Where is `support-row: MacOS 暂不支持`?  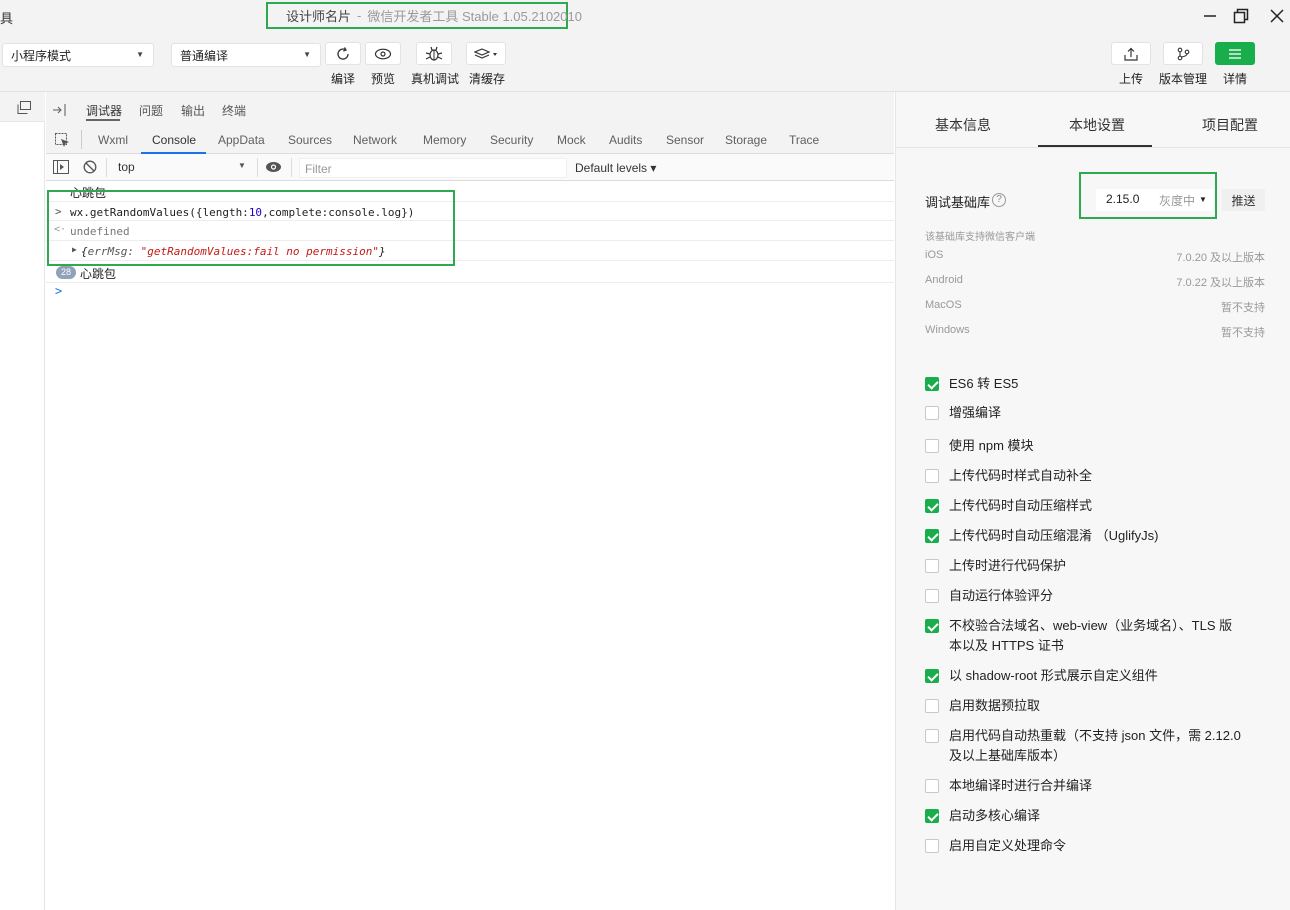 support-row: MacOS 暂不支持 is located at coordinates (1095, 306).